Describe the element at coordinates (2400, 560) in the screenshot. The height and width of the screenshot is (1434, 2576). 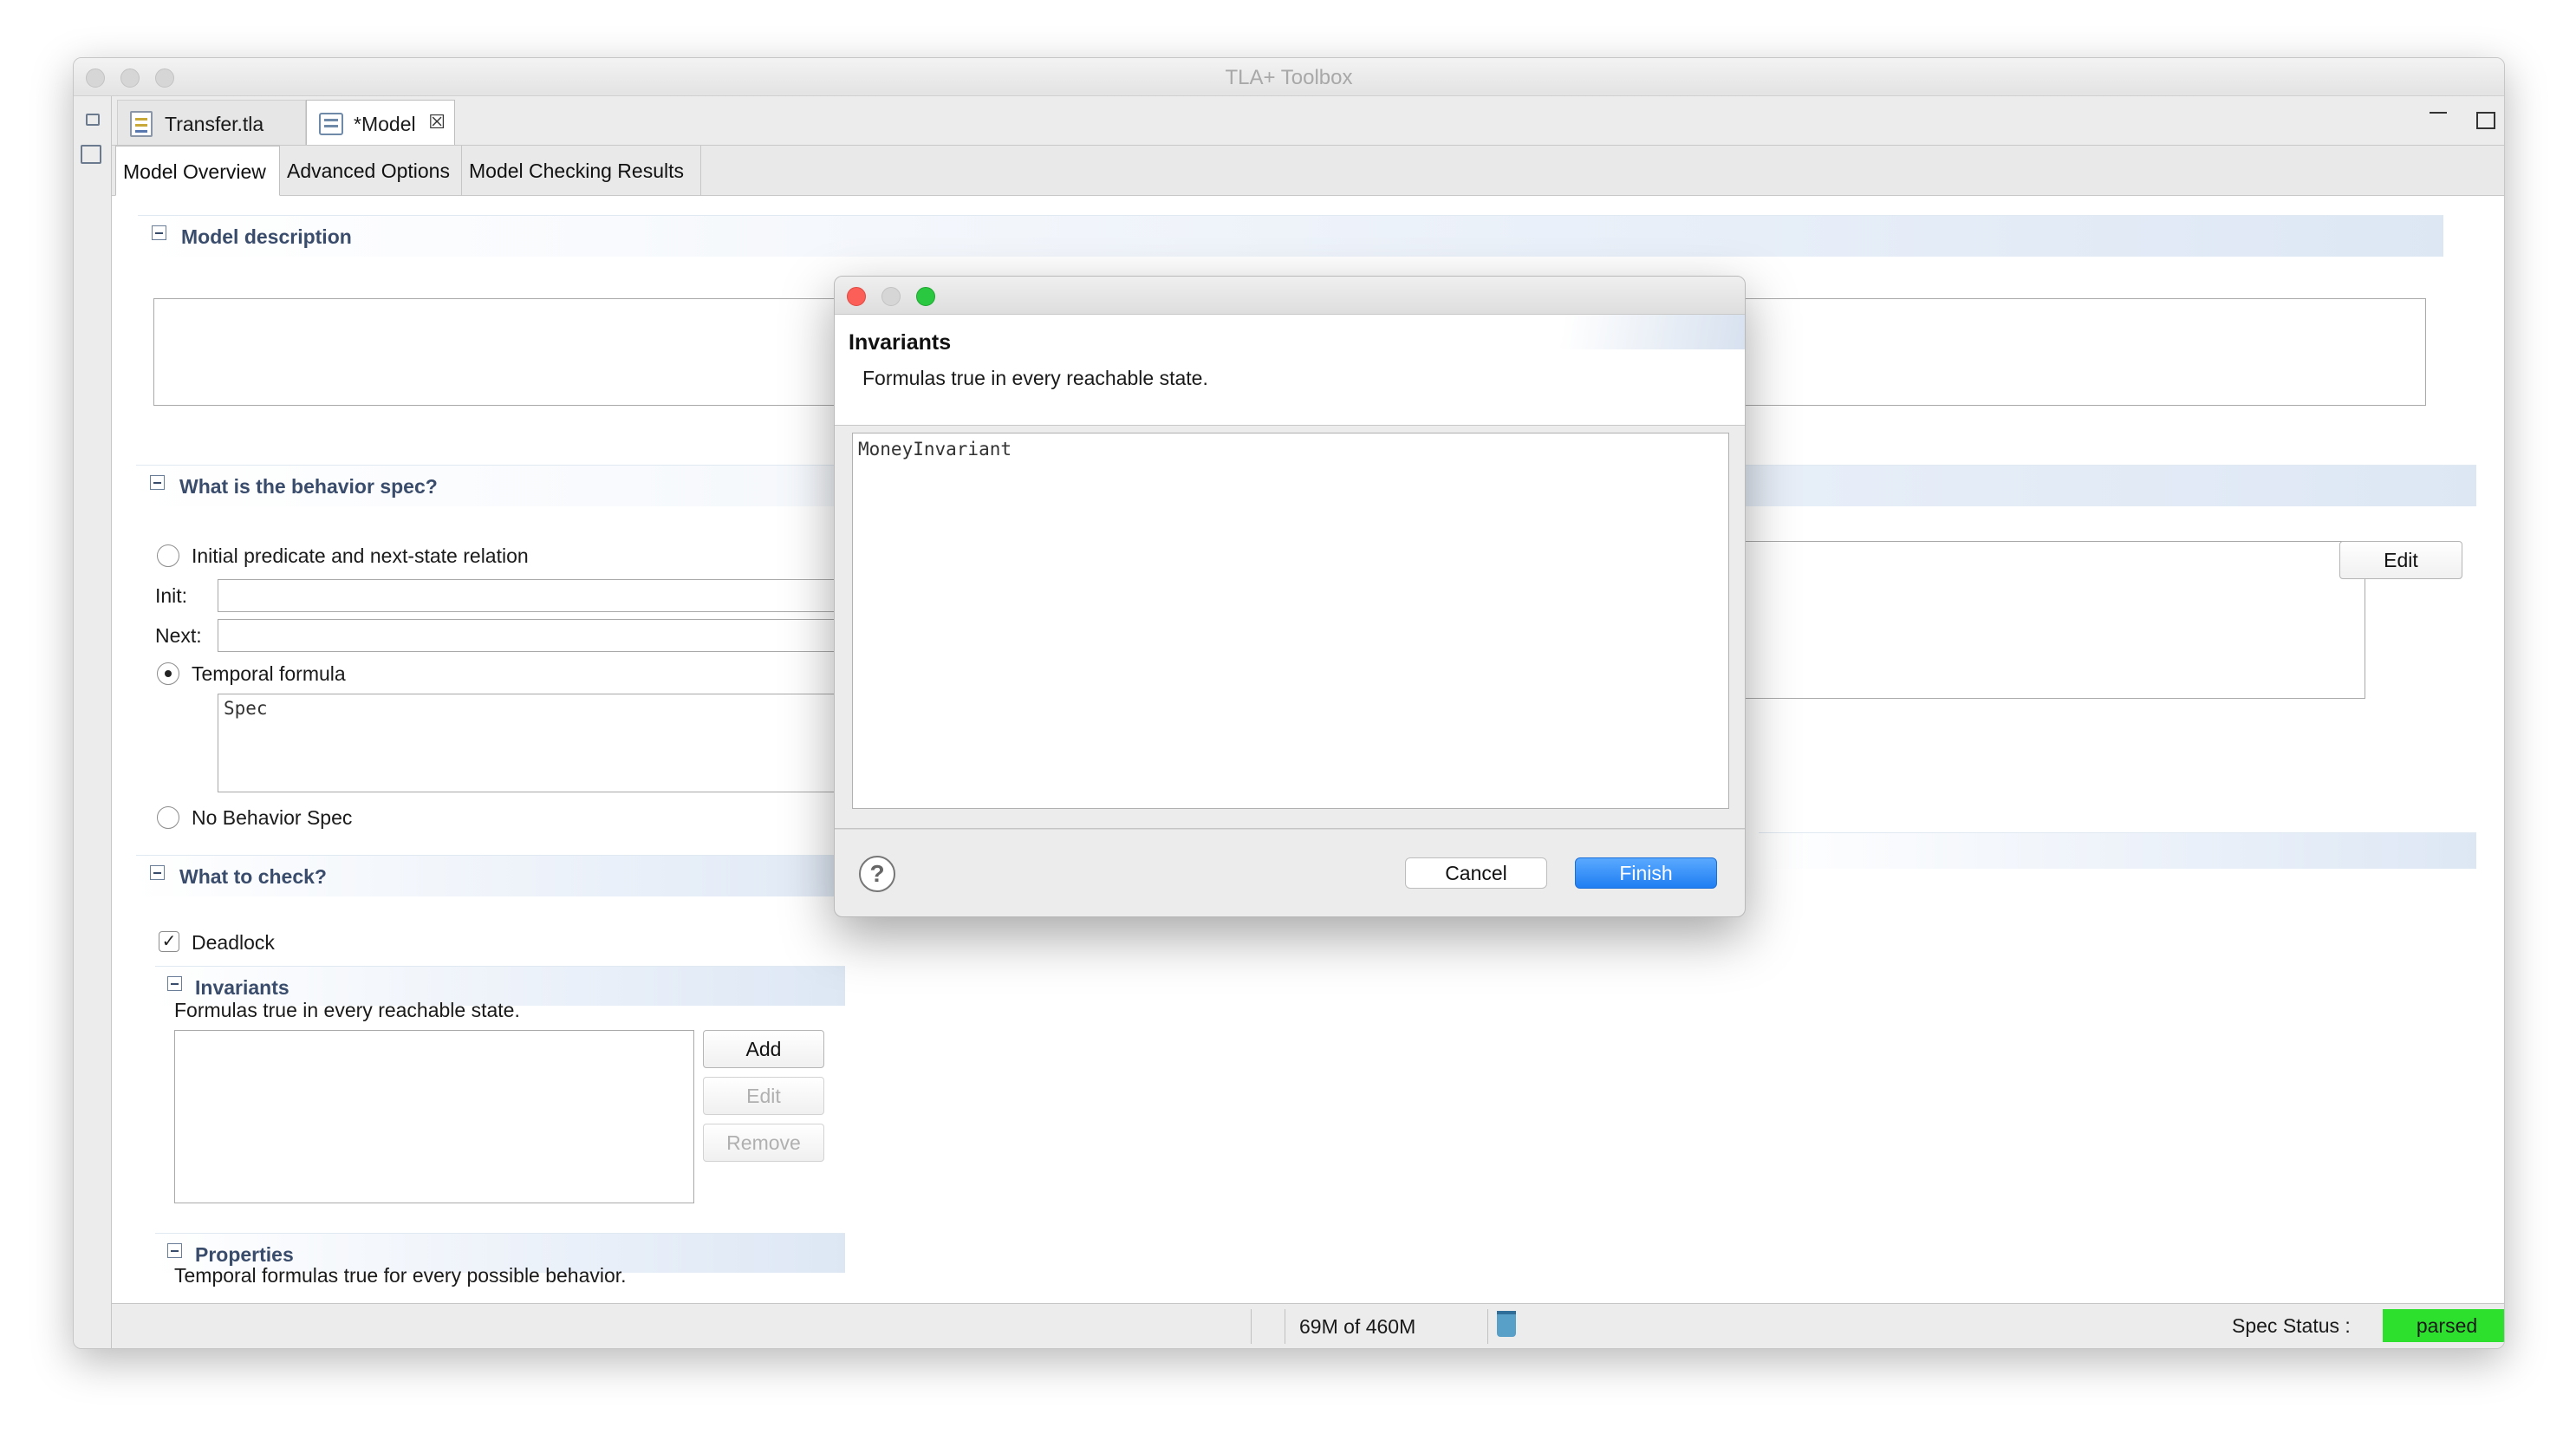
I see `edit-button-right: Edit` at that location.